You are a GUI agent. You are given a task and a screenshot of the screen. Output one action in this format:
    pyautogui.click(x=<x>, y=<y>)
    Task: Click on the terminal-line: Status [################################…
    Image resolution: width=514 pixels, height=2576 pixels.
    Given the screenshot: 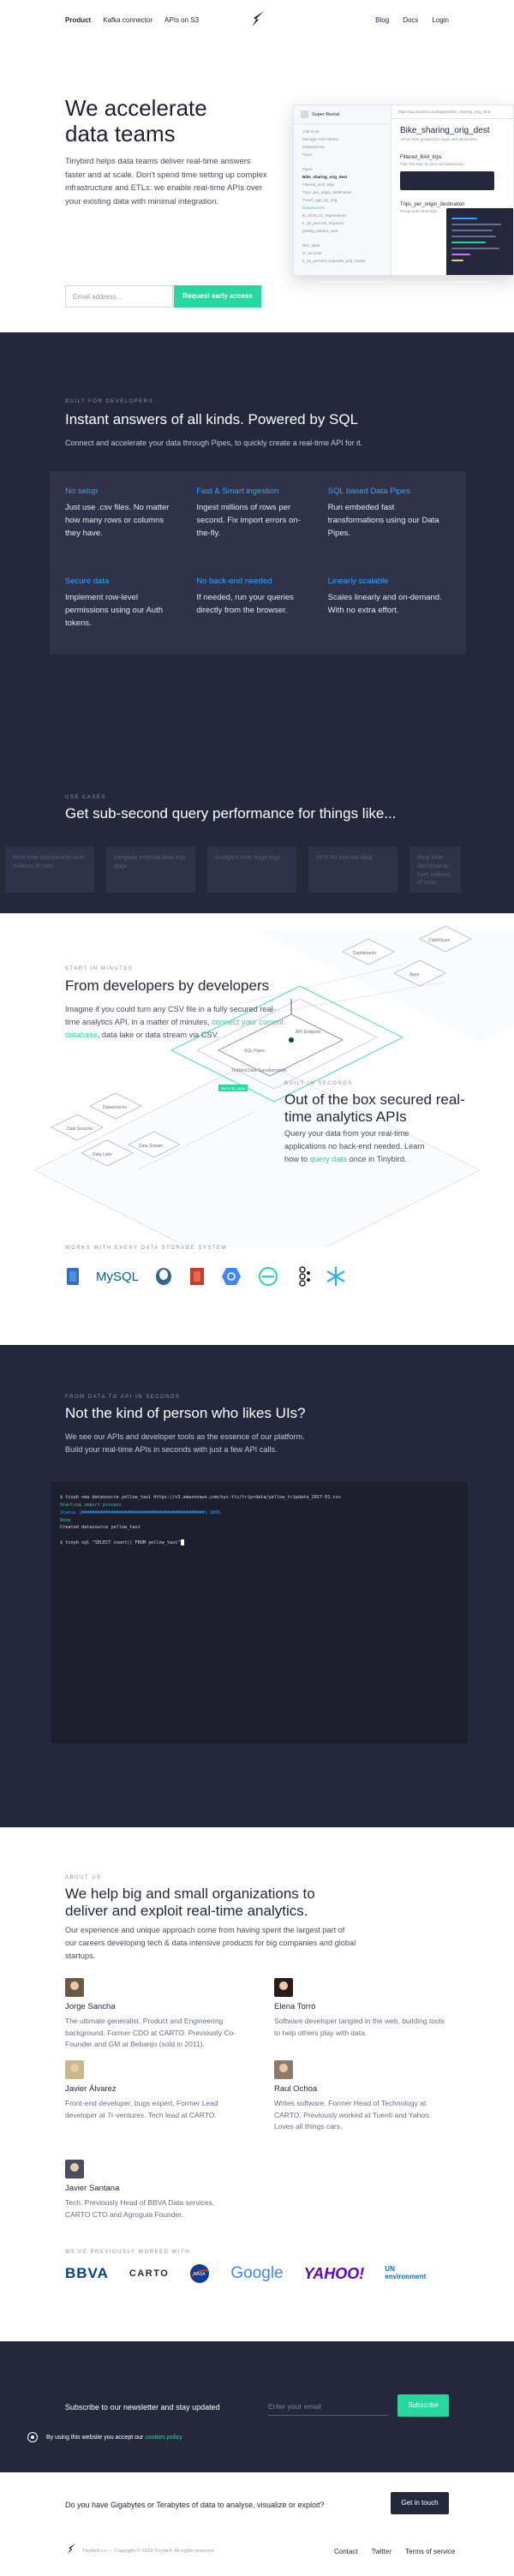 What is the action you would take?
    pyautogui.click(x=140, y=1512)
    